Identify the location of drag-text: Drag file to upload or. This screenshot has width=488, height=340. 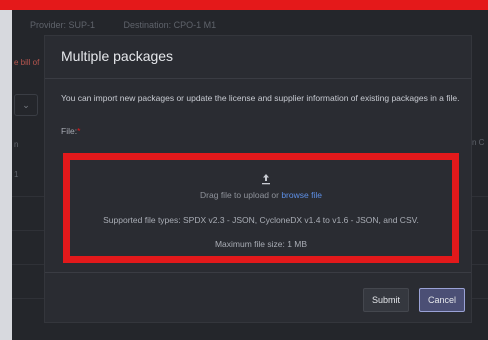
(241, 195).